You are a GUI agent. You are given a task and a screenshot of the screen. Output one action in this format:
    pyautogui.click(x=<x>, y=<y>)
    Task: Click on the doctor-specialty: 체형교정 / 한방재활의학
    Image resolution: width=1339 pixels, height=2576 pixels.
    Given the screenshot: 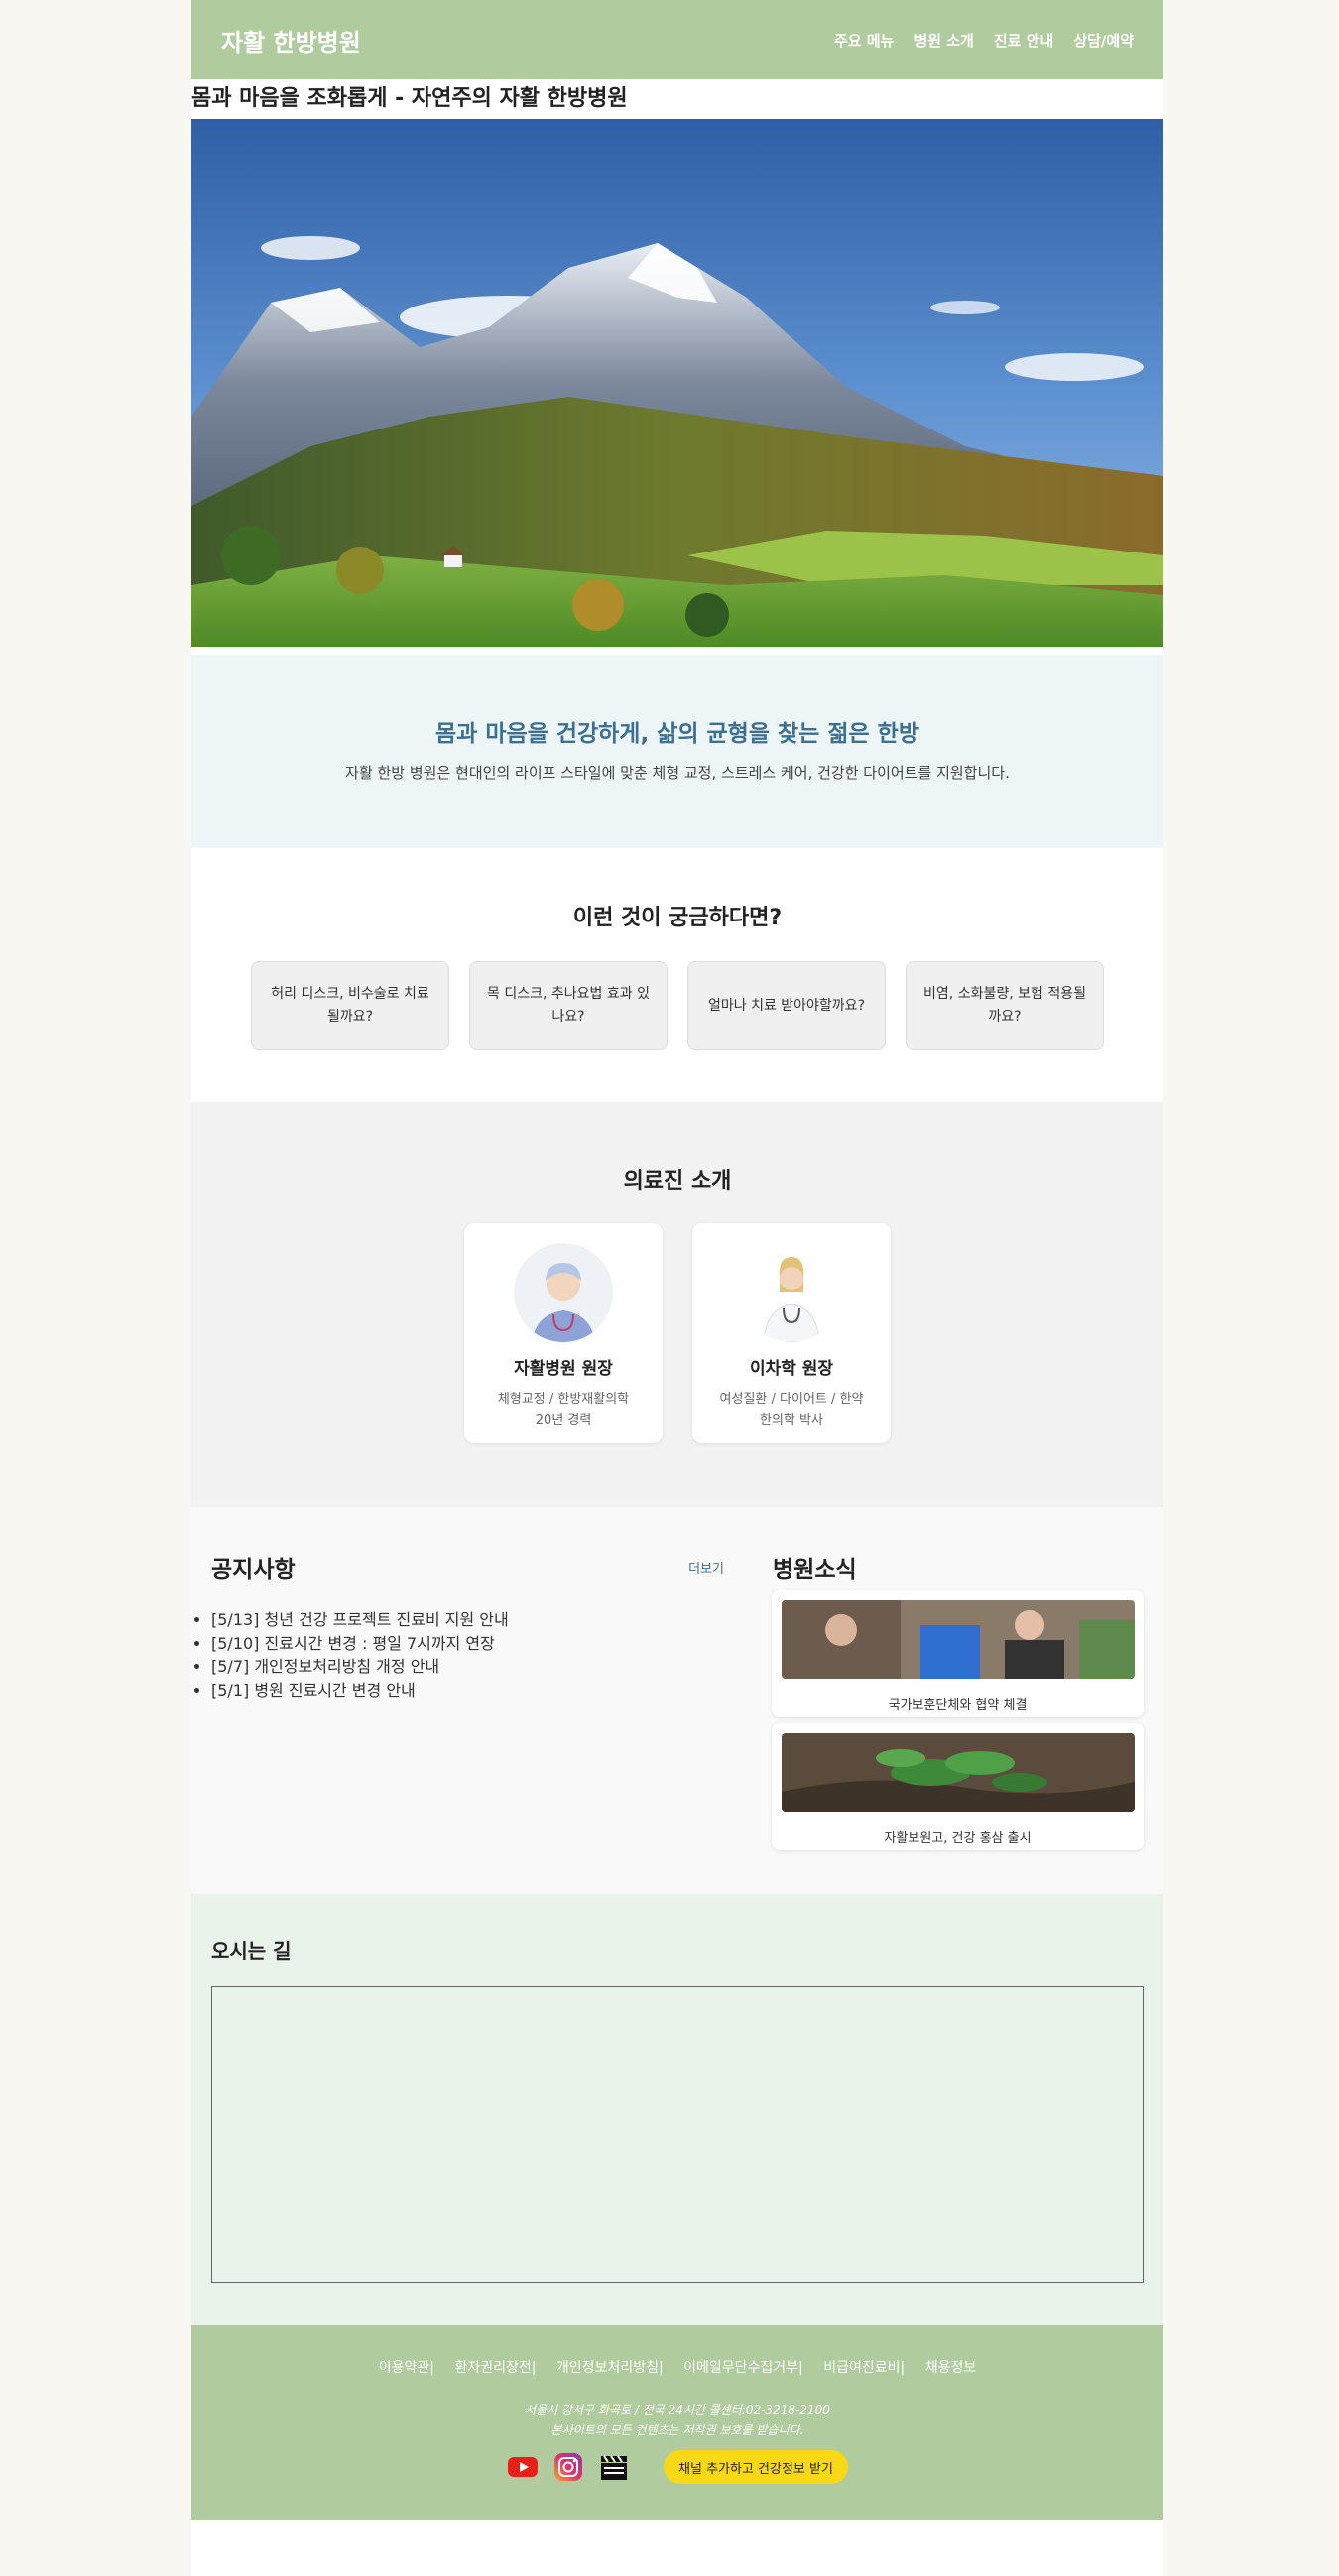 What is the action you would take?
    pyautogui.click(x=563, y=1399)
    